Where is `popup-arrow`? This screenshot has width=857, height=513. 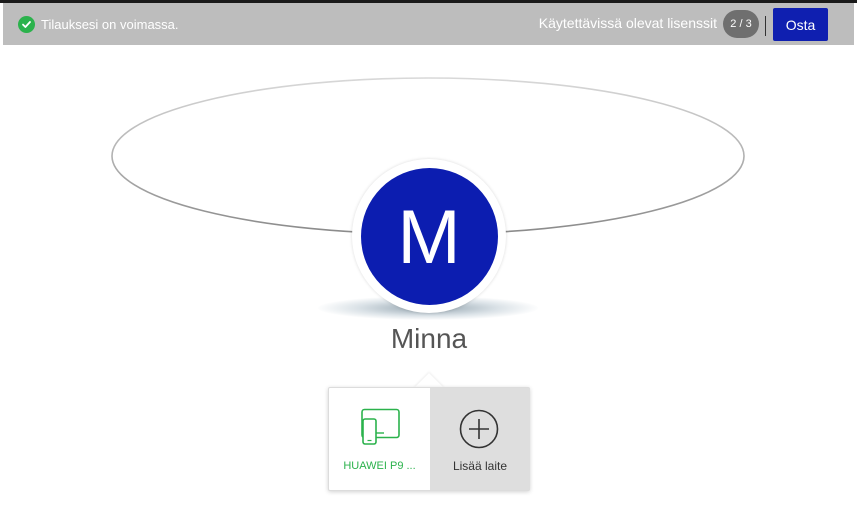
popup-arrow is located at coordinates (429, 380).